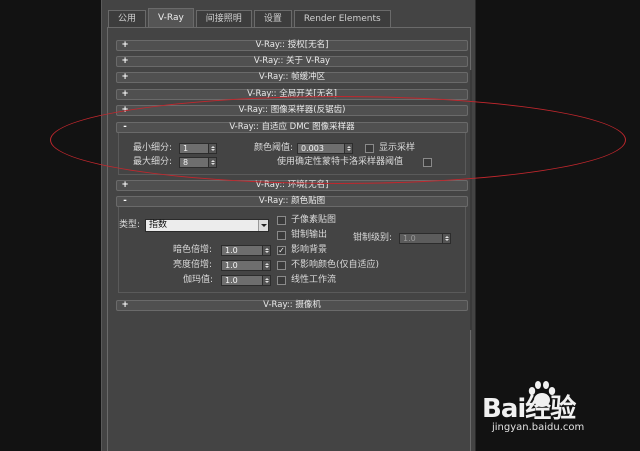 Image resolution: width=640 pixels, height=451 pixels. I want to click on gamma-label: 伽玛值:, so click(198, 280).